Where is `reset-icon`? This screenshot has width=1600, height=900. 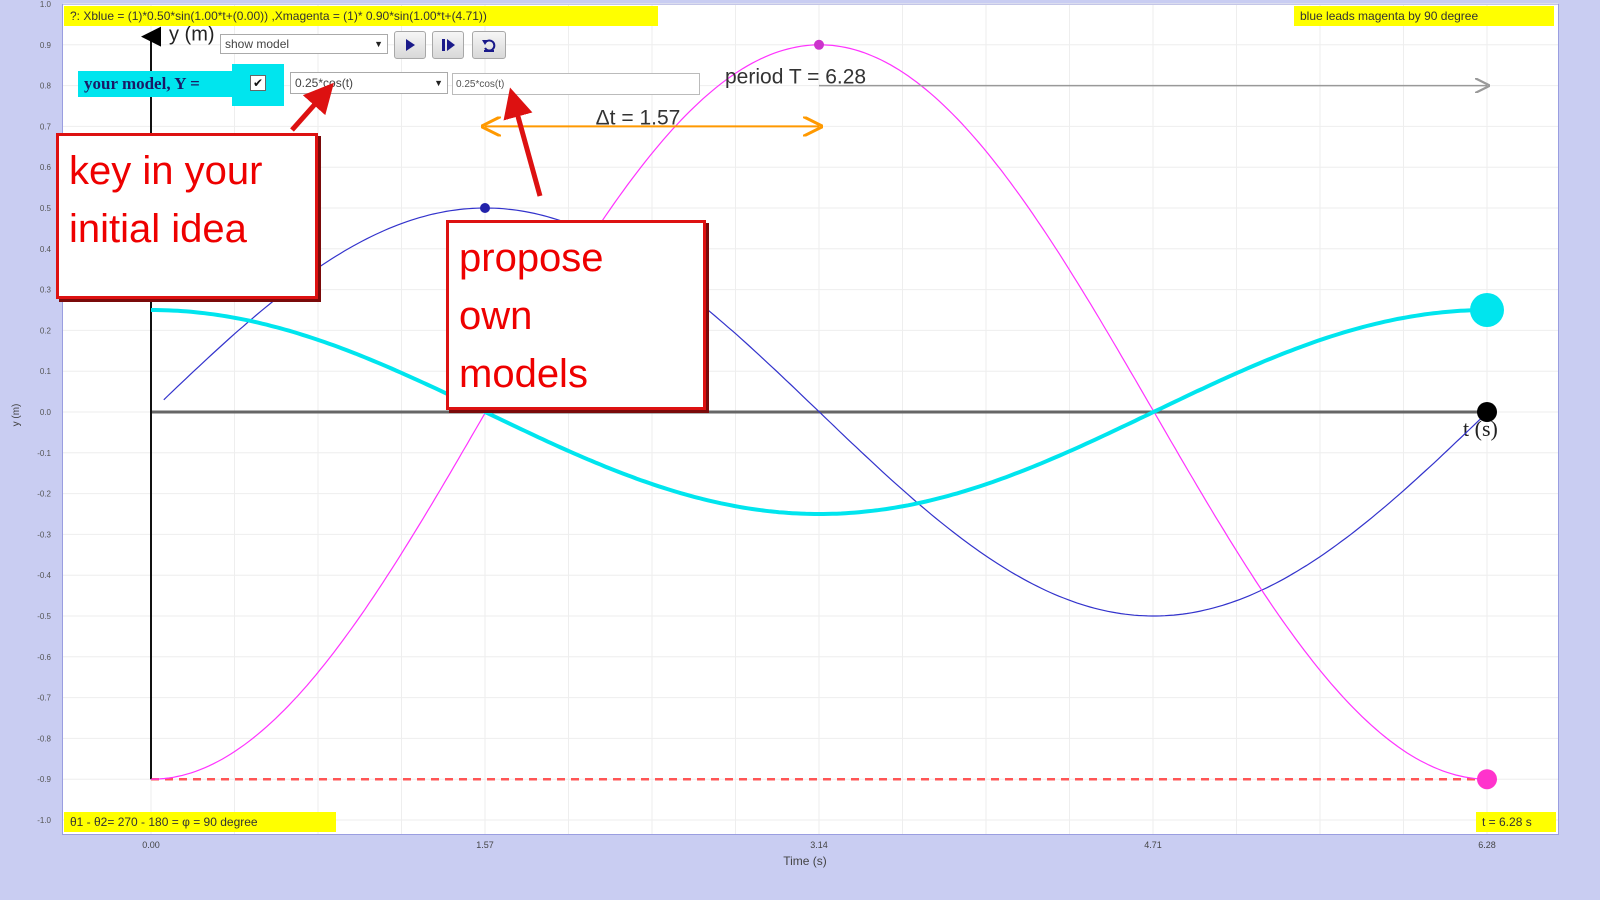
reset-icon is located at coordinates (489, 45).